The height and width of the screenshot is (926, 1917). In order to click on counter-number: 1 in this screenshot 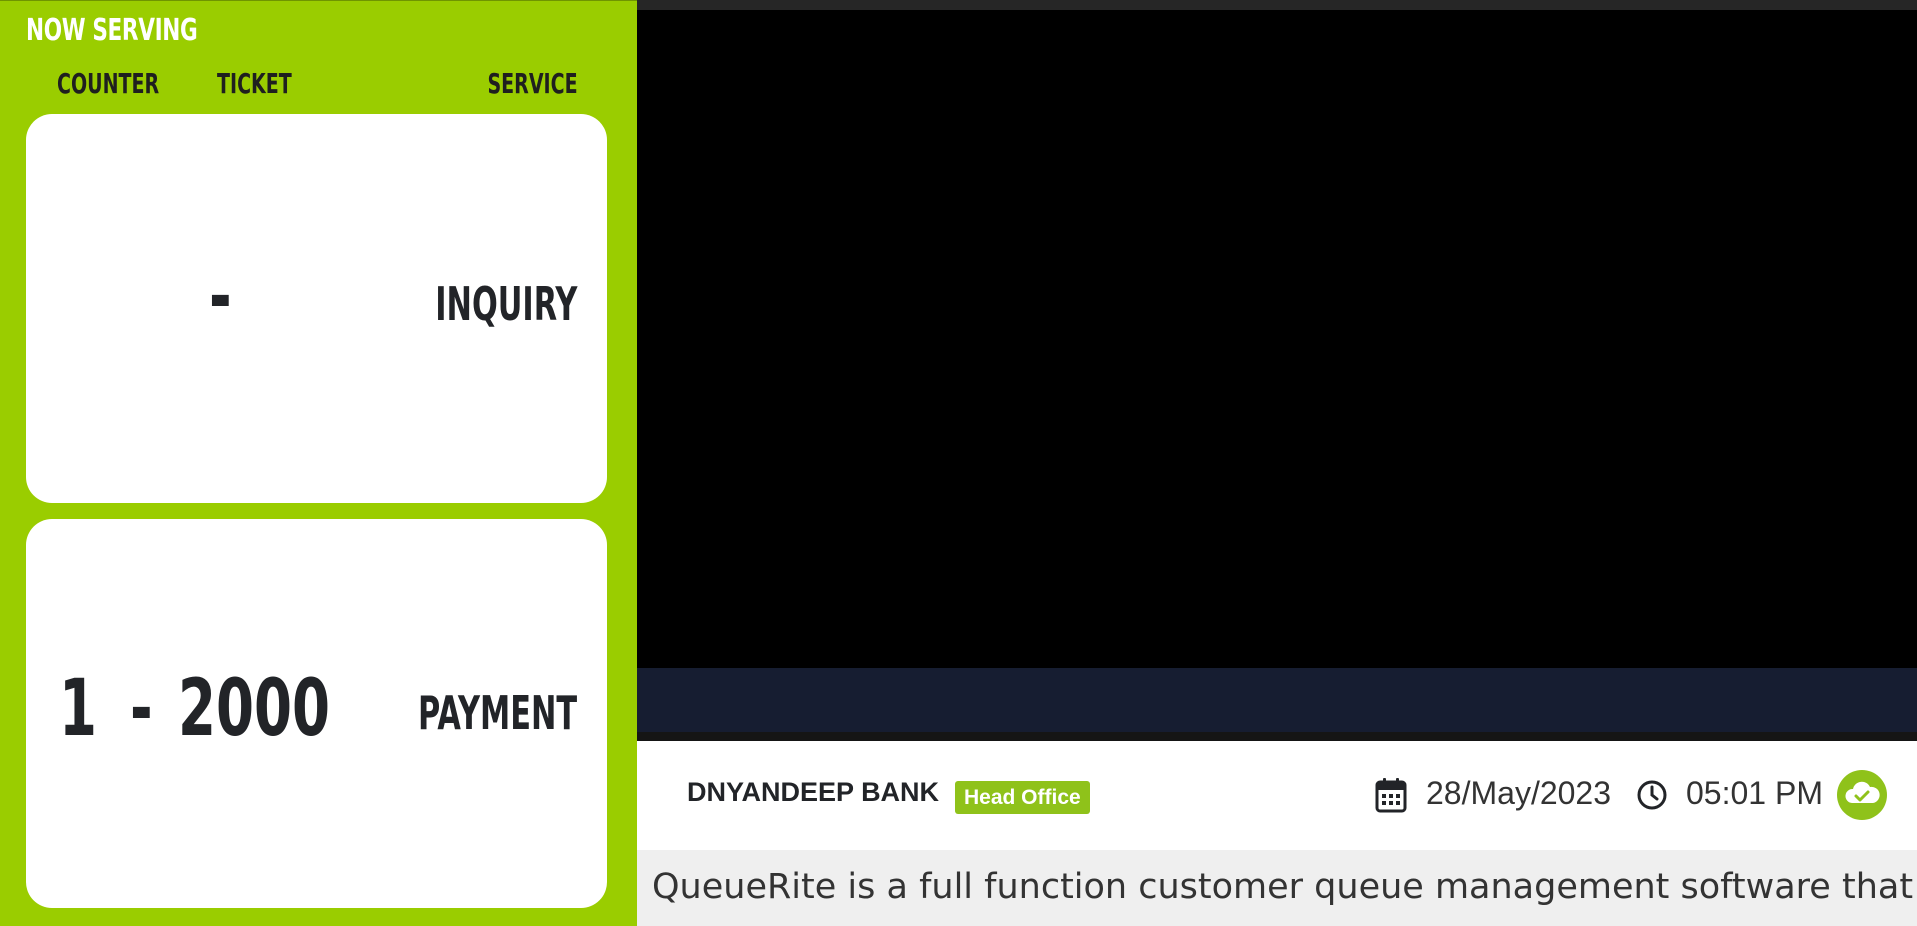, I will do `click(78, 709)`.